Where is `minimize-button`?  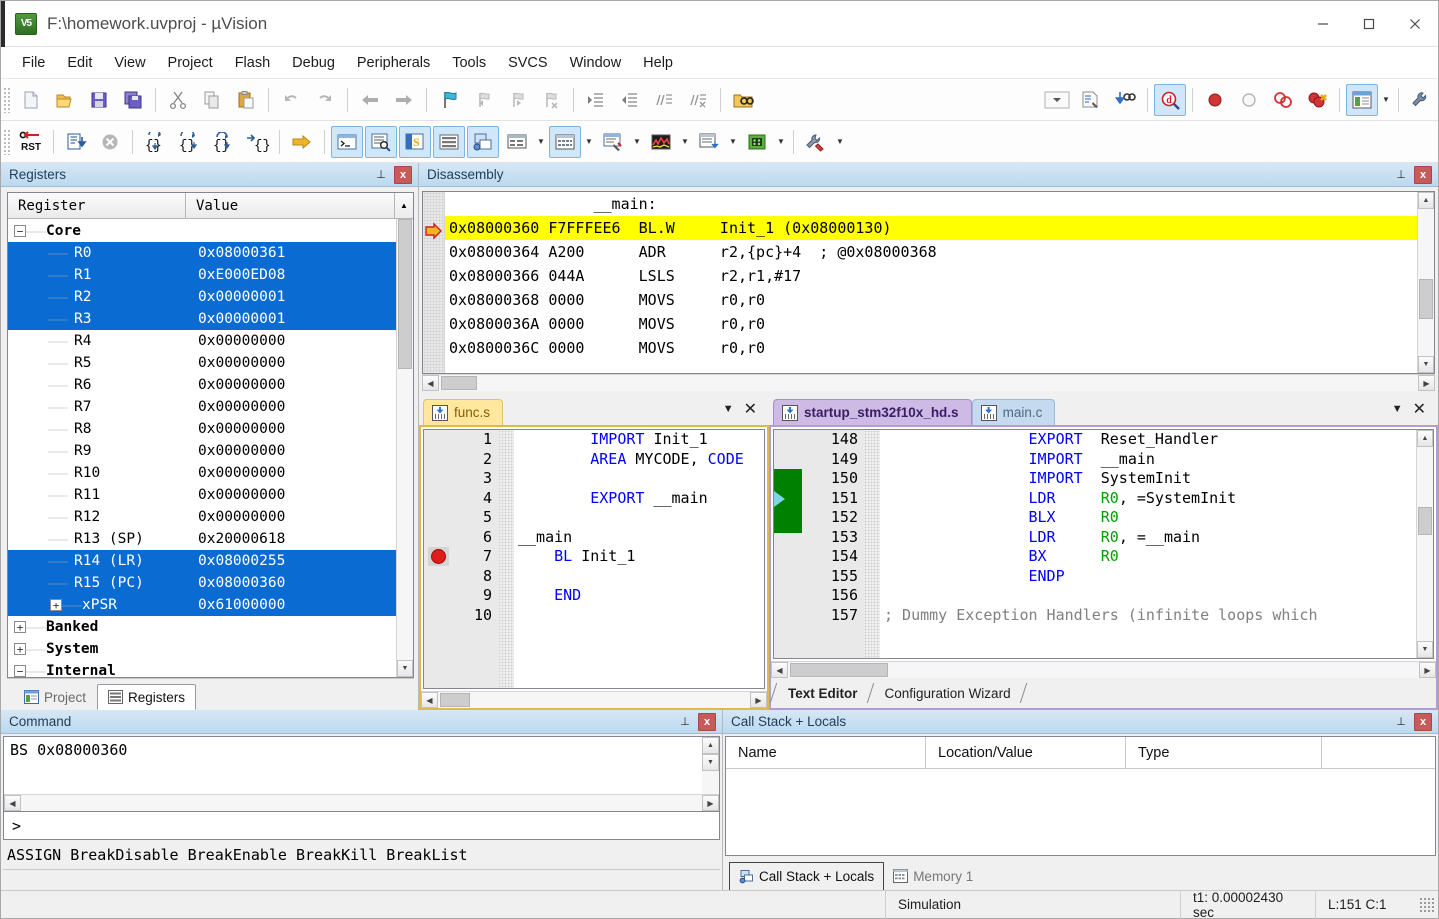
minimize-button is located at coordinates (1323, 24).